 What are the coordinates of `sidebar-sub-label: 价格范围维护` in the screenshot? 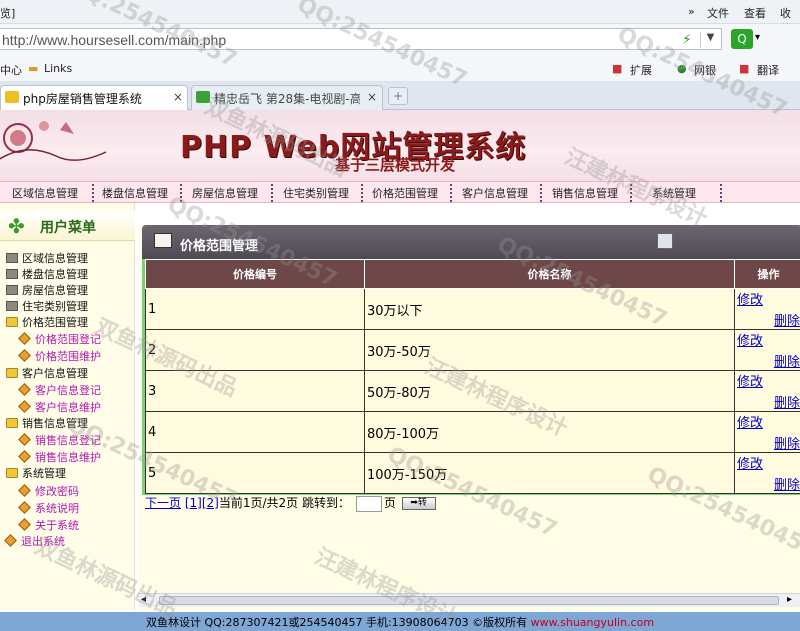 It's located at (68, 356).